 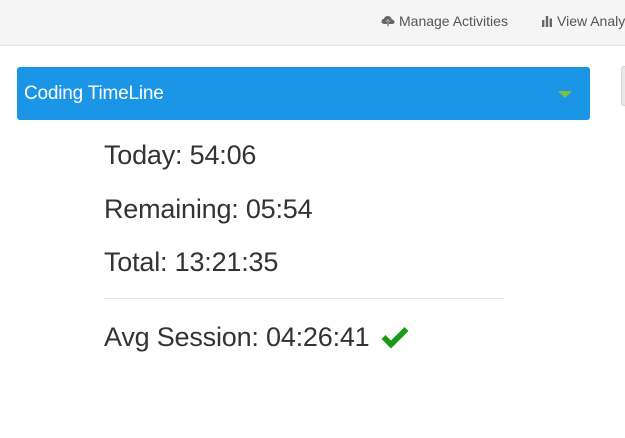 What do you see at coordinates (547, 21) in the screenshot?
I see `bar-chart-icon` at bounding box center [547, 21].